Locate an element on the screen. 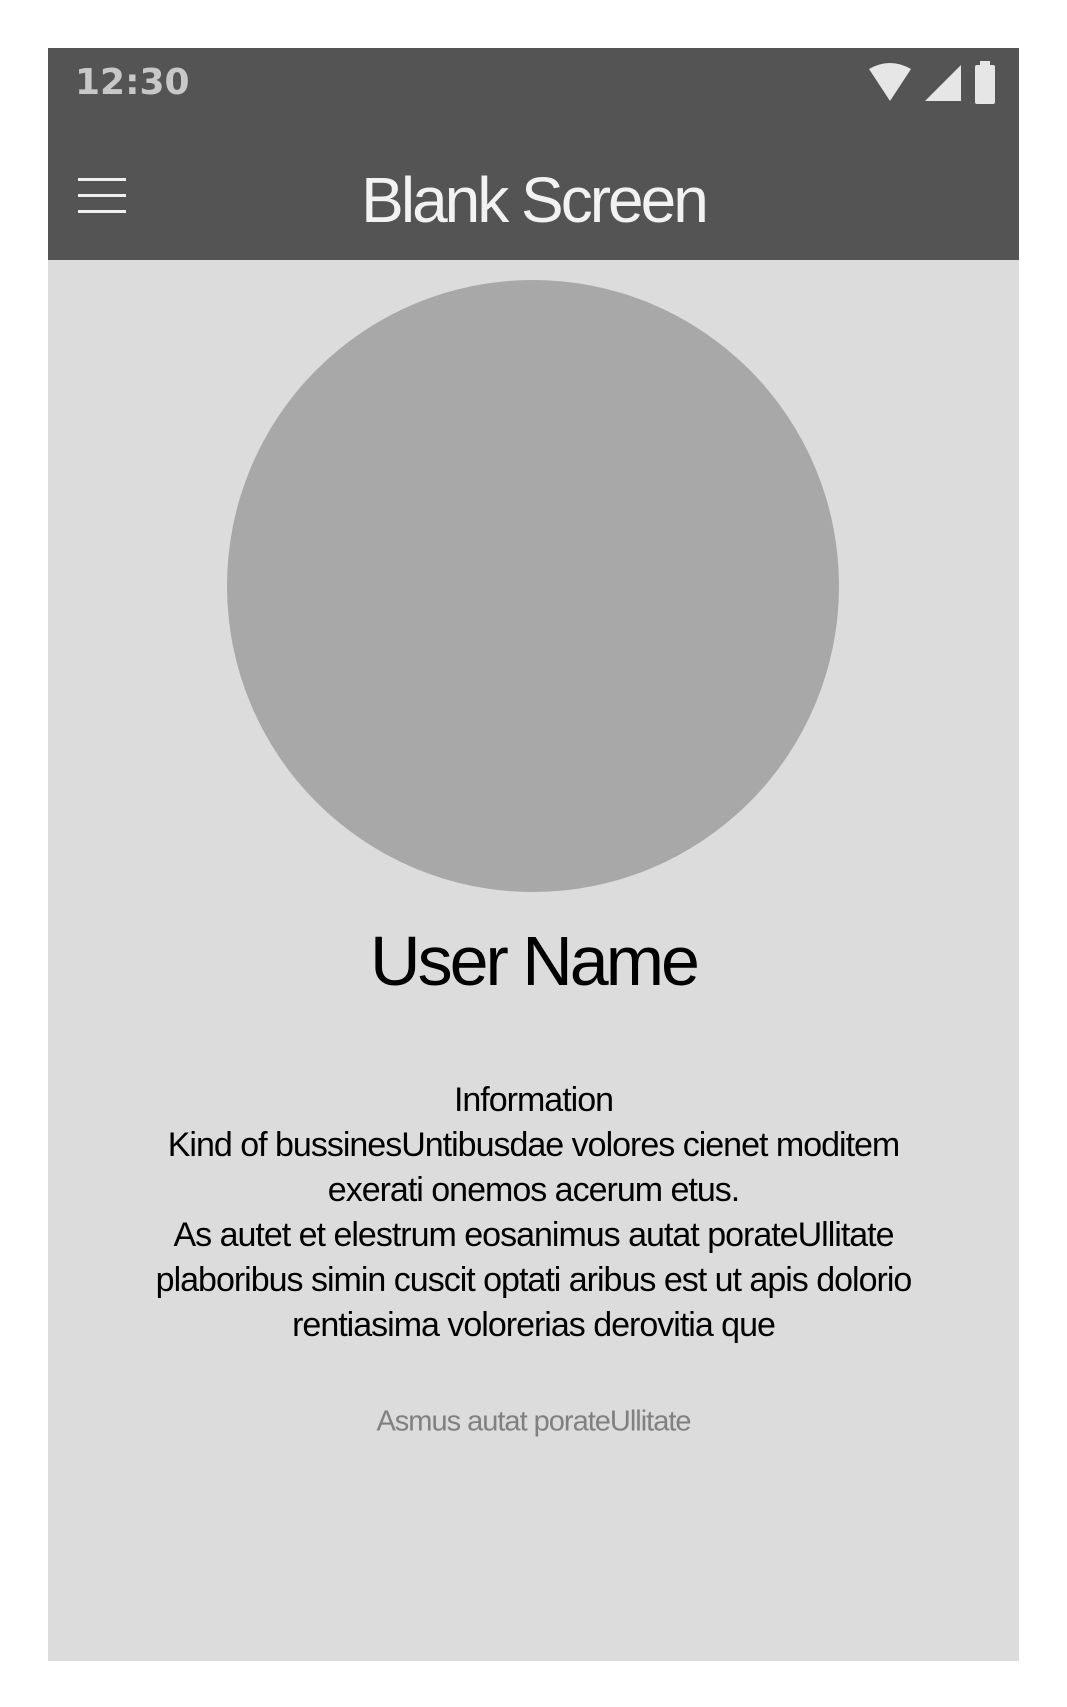 Image resolution: width=1067 pixels, height=1707 pixels. user-name: User Name is located at coordinates (535, 961).